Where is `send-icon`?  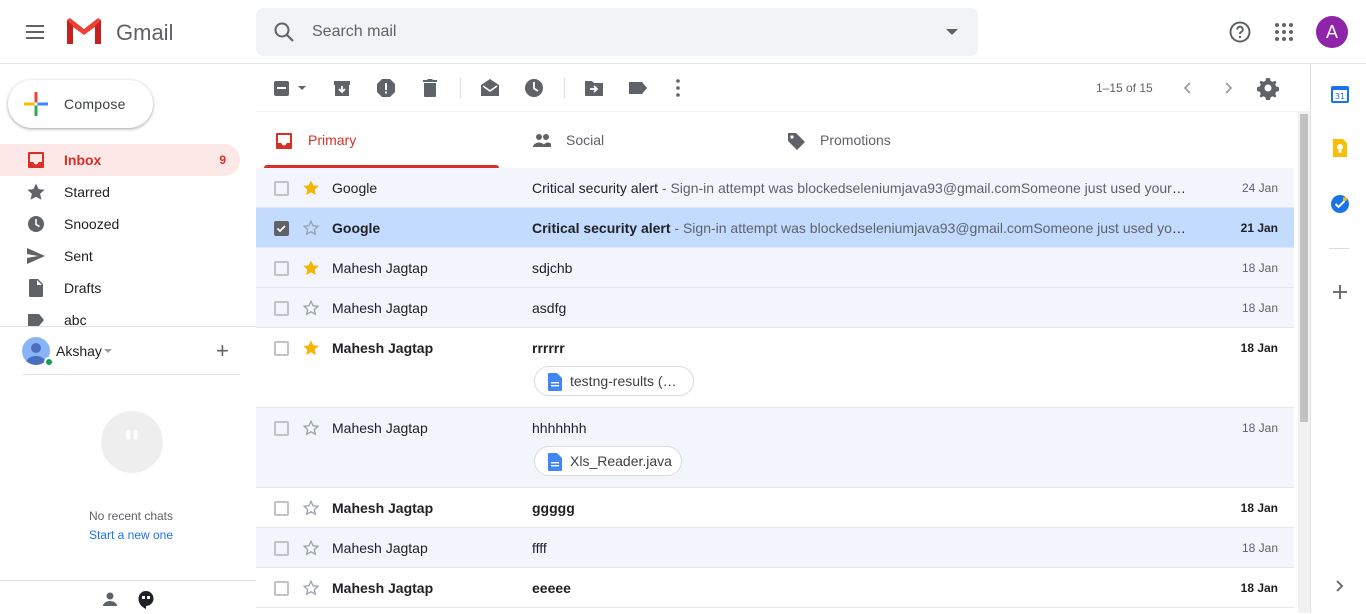 send-icon is located at coordinates (36, 256).